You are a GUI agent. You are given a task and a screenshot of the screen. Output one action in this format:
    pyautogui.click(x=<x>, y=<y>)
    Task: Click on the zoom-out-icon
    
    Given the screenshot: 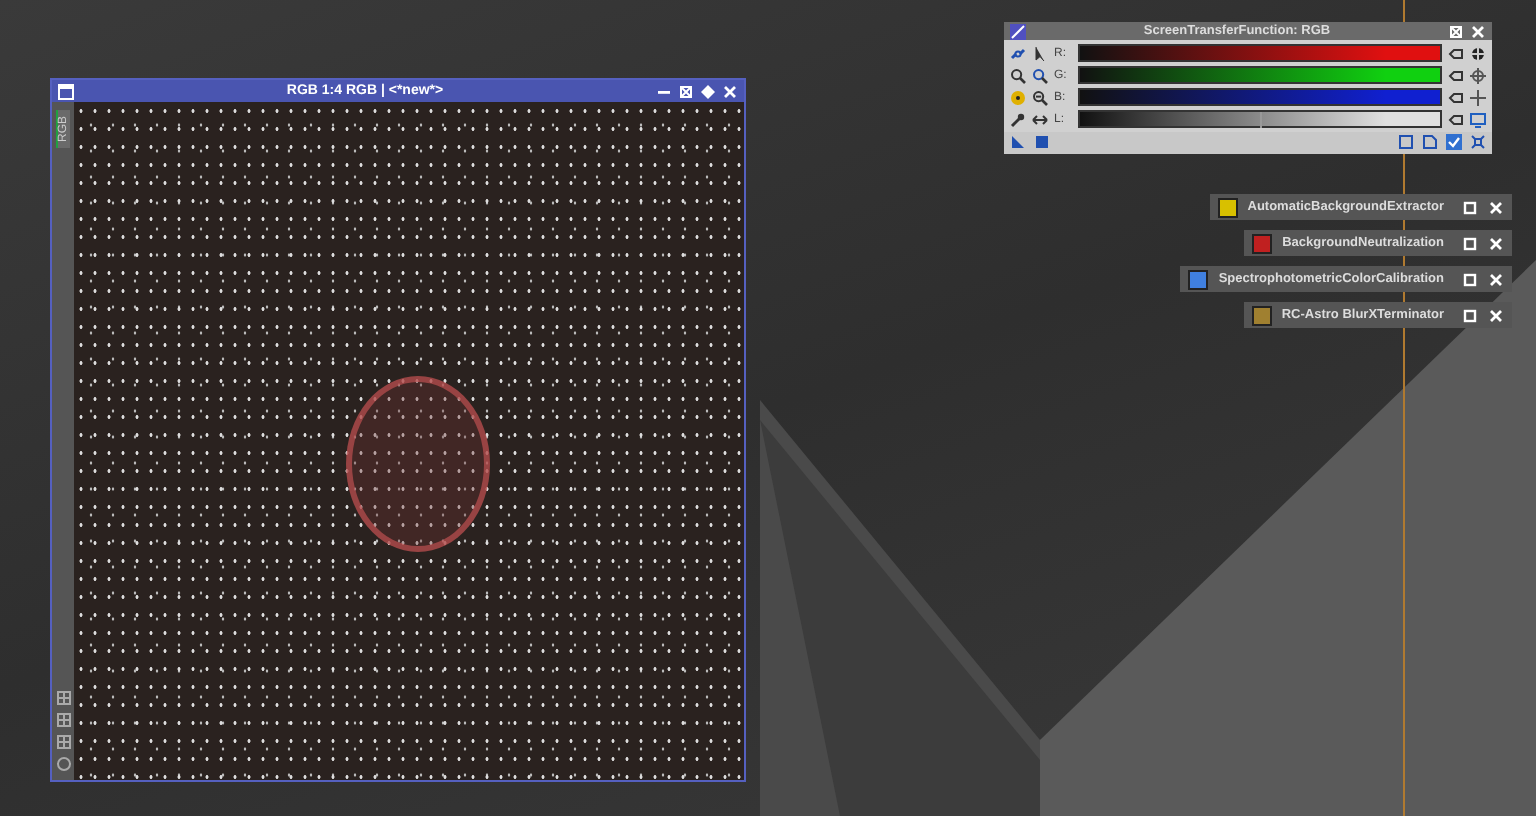 What is the action you would take?
    pyautogui.click(x=1040, y=97)
    